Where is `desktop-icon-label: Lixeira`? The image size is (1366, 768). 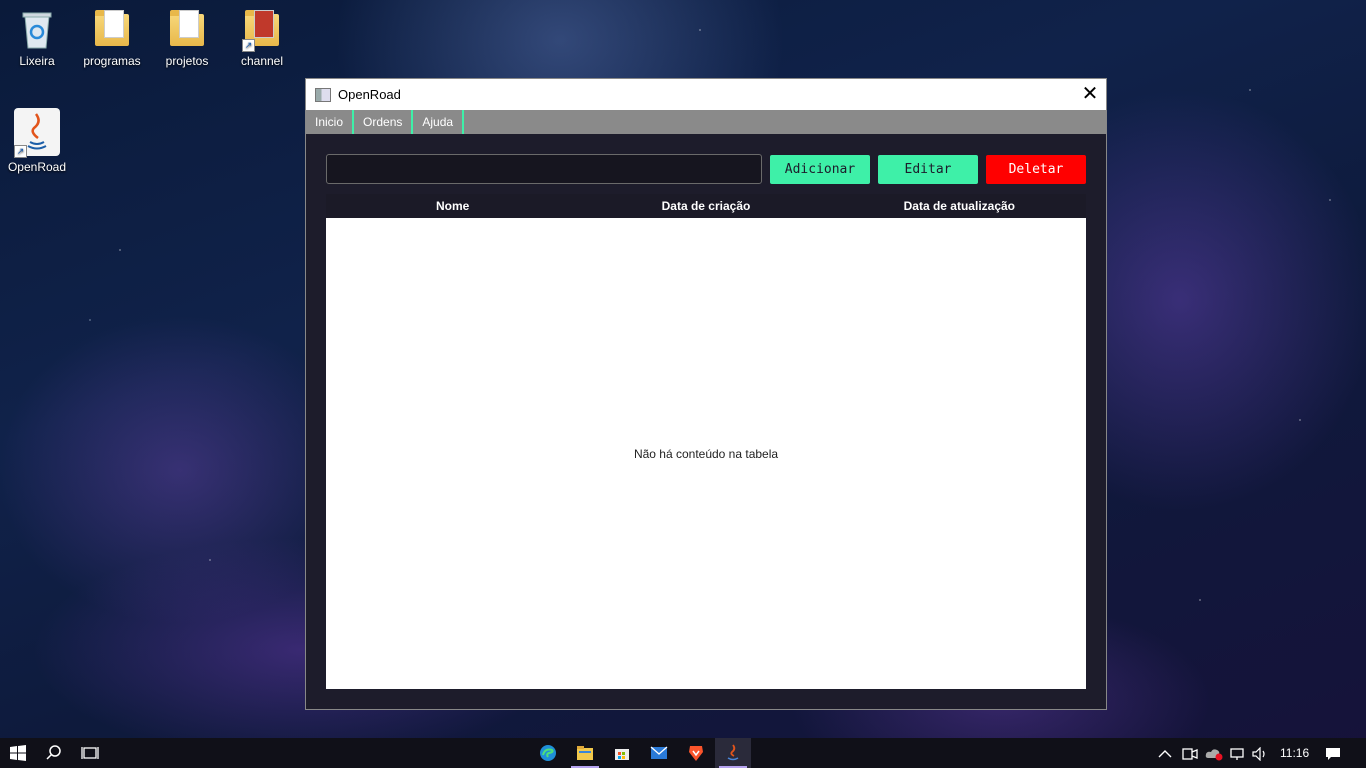
desktop-icon-label: Lixeira is located at coordinates (37, 61).